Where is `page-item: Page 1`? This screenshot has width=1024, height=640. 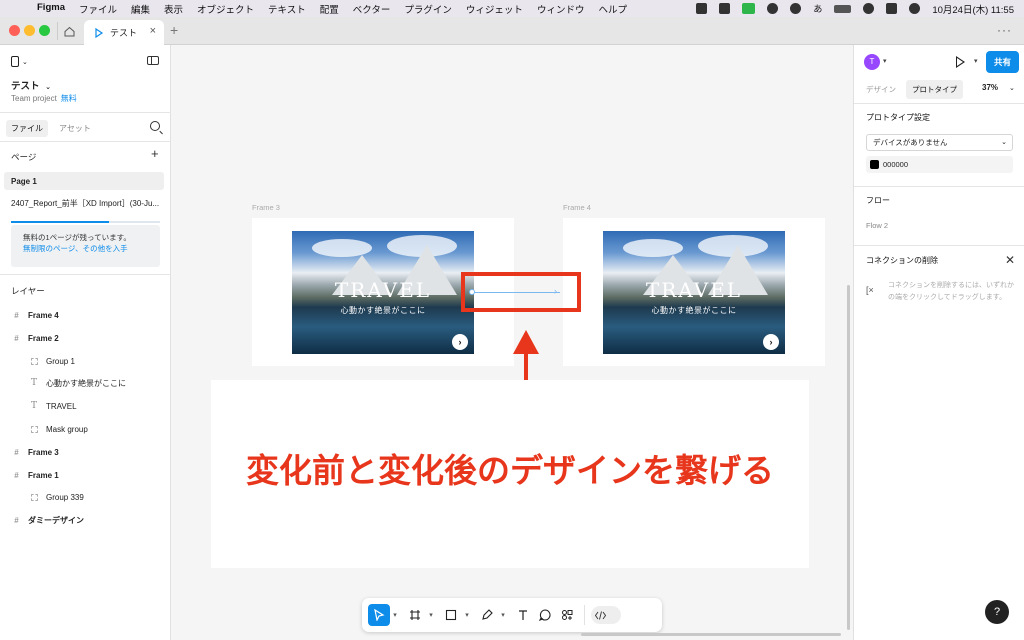 page-item: Page 1 is located at coordinates (84, 181).